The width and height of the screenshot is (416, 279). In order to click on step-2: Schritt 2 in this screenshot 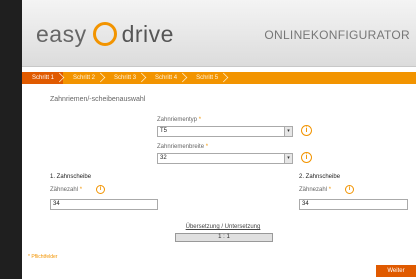, I will do `click(83, 78)`.